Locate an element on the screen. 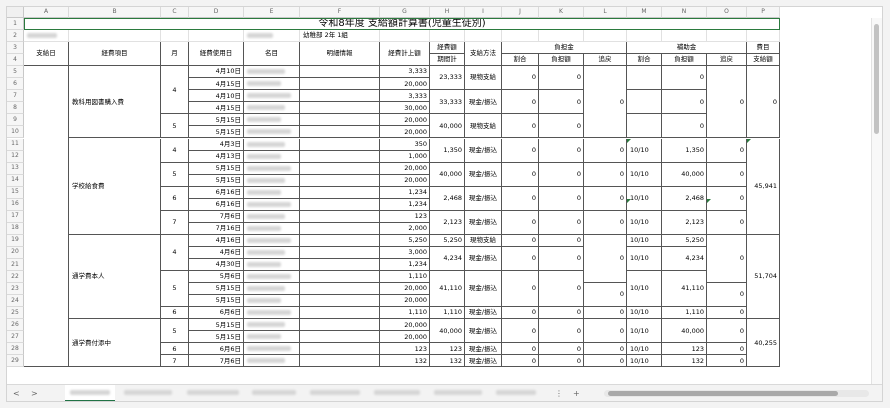 This screenshot has width=890, height=408. class-label: 幼稚部 2年 1組 is located at coordinates (340, 36).